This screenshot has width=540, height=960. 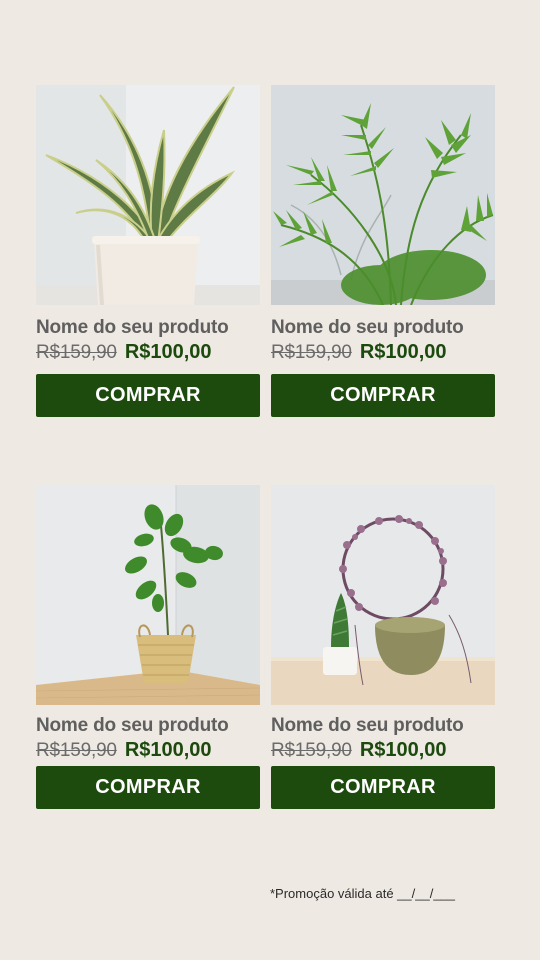 What do you see at coordinates (383, 595) in the screenshot?
I see `string-of-hearts-photo` at bounding box center [383, 595].